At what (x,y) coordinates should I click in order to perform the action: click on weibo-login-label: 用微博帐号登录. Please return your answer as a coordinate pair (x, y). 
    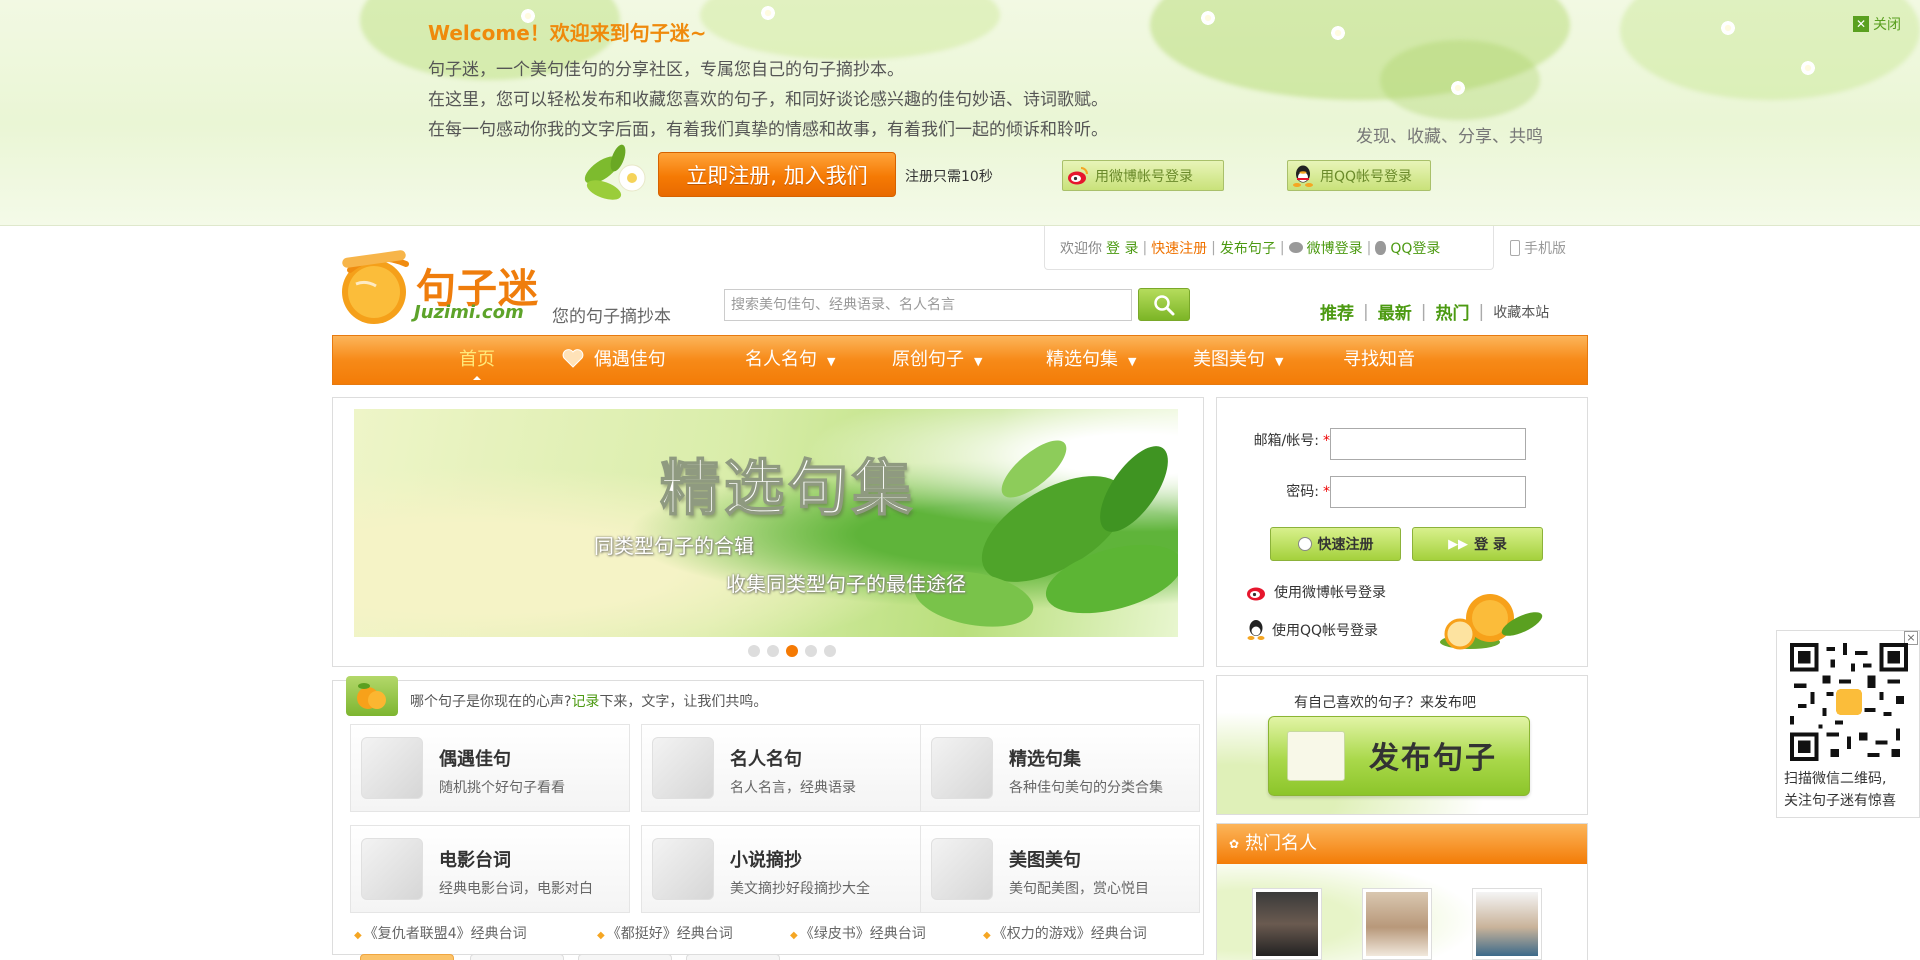
    Looking at the image, I should click on (1144, 176).